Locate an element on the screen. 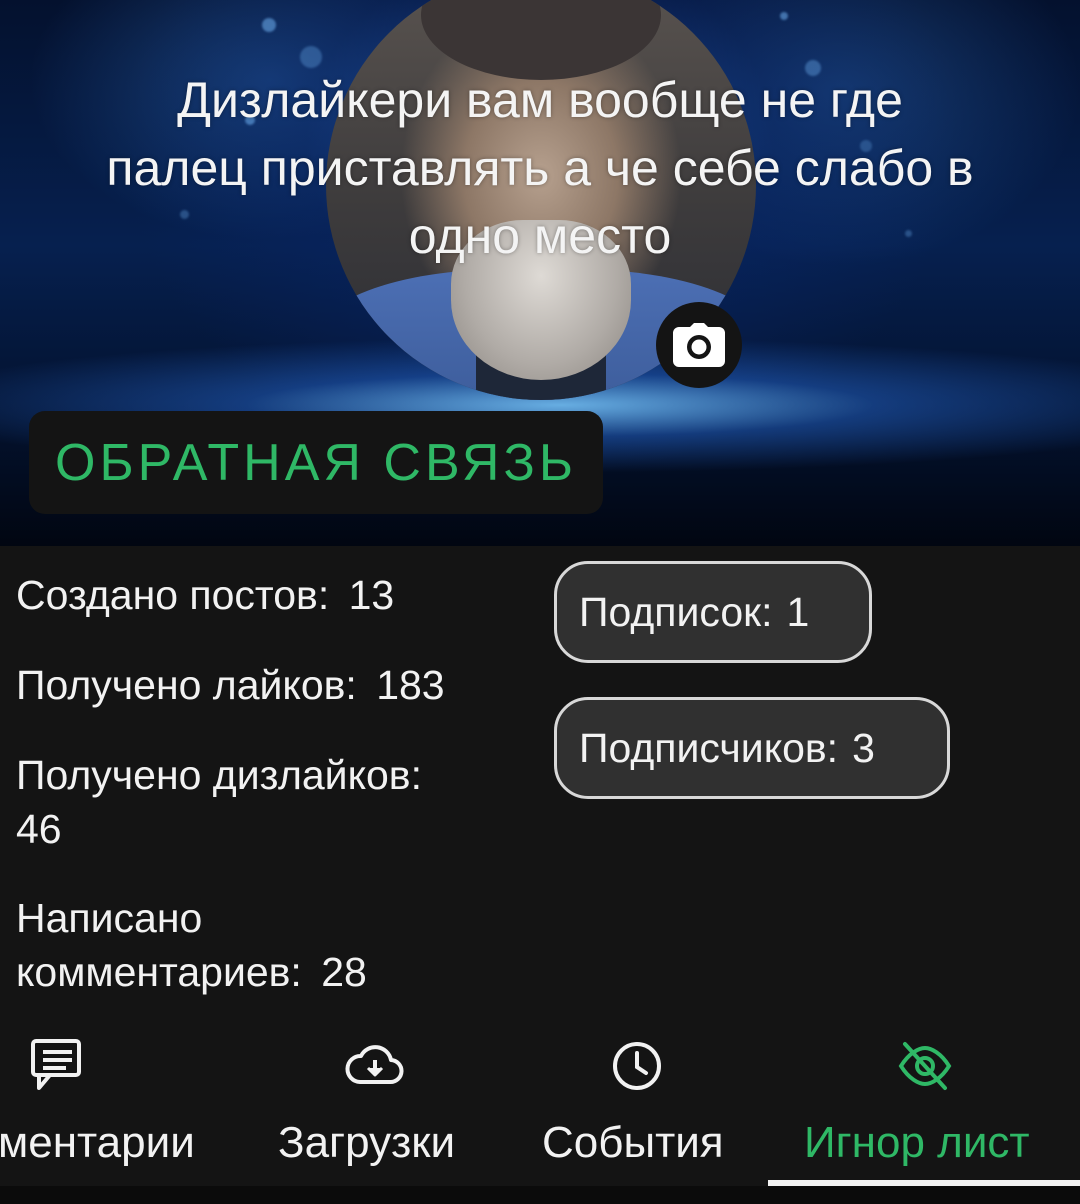 The width and height of the screenshot is (1080, 1204). subscriptions-count: 1 is located at coordinates (798, 611).